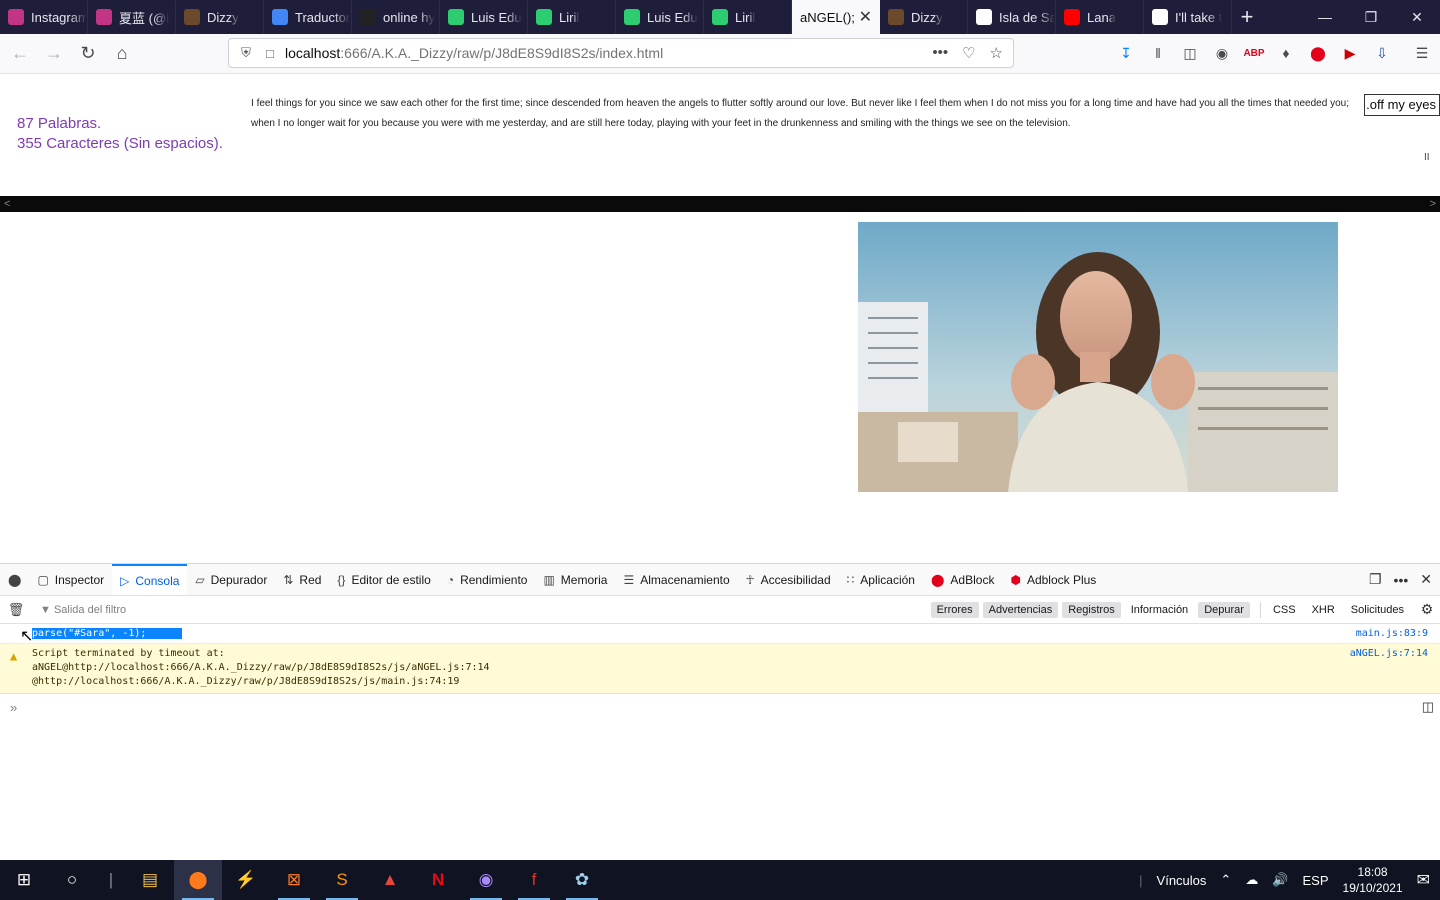 The height and width of the screenshot is (900, 1440). I want to click on home-button: ⌂, so click(122, 54).